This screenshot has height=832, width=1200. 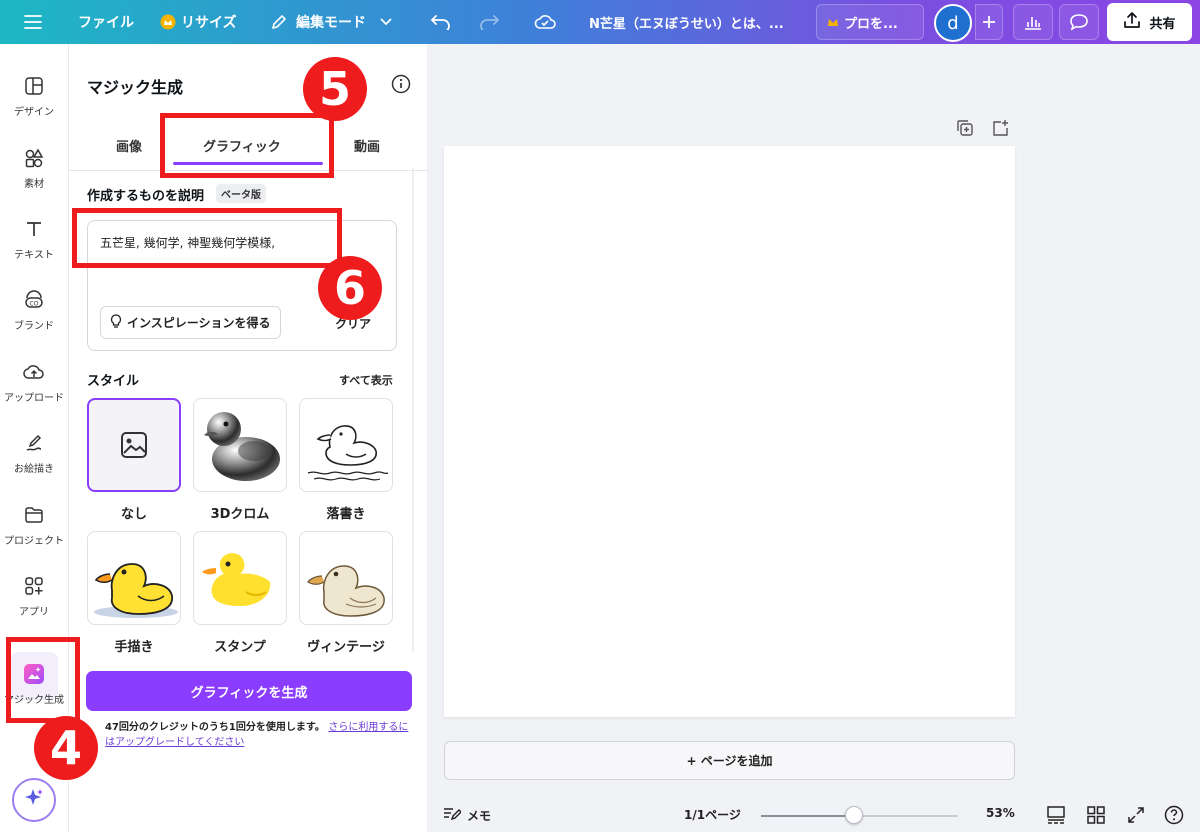 What do you see at coordinates (129, 145) in the screenshot?
I see `tab-images: 画像` at bounding box center [129, 145].